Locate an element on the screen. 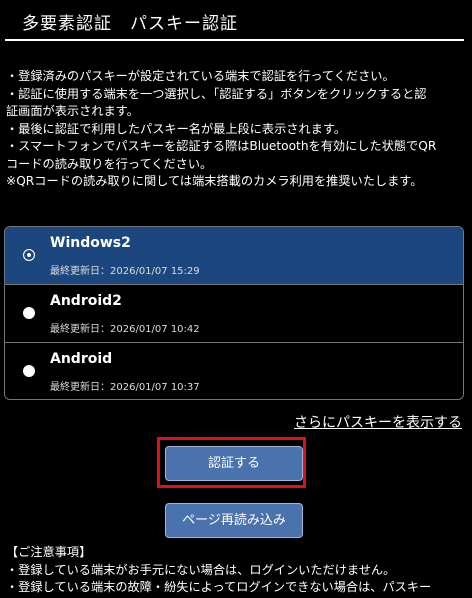 The width and height of the screenshot is (472, 598). page-title: 多要素認証 パスキー認証 is located at coordinates (130, 24).